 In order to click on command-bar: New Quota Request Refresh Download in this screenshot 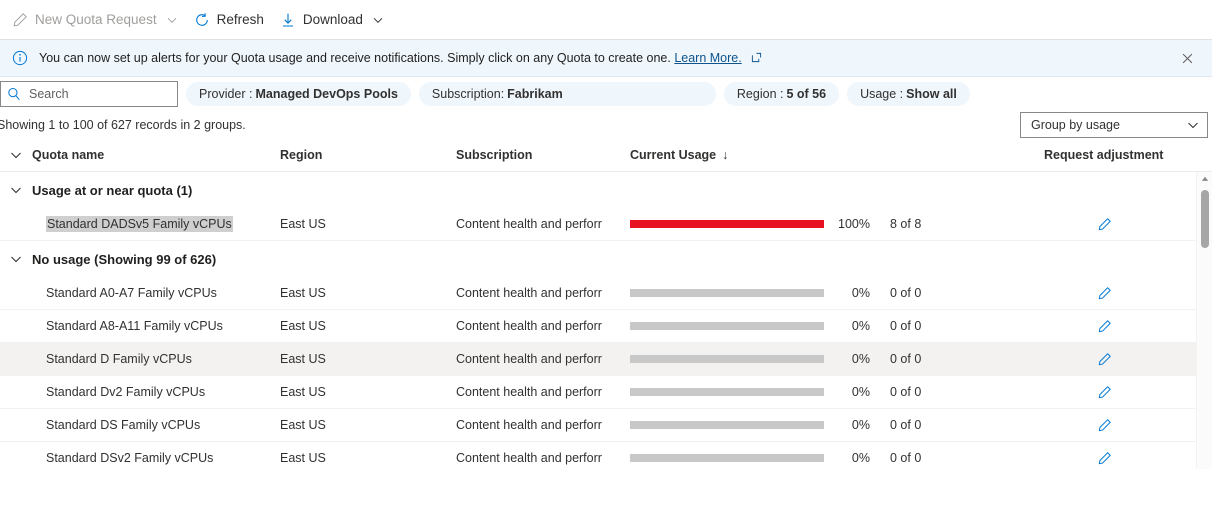, I will do `click(606, 20)`.